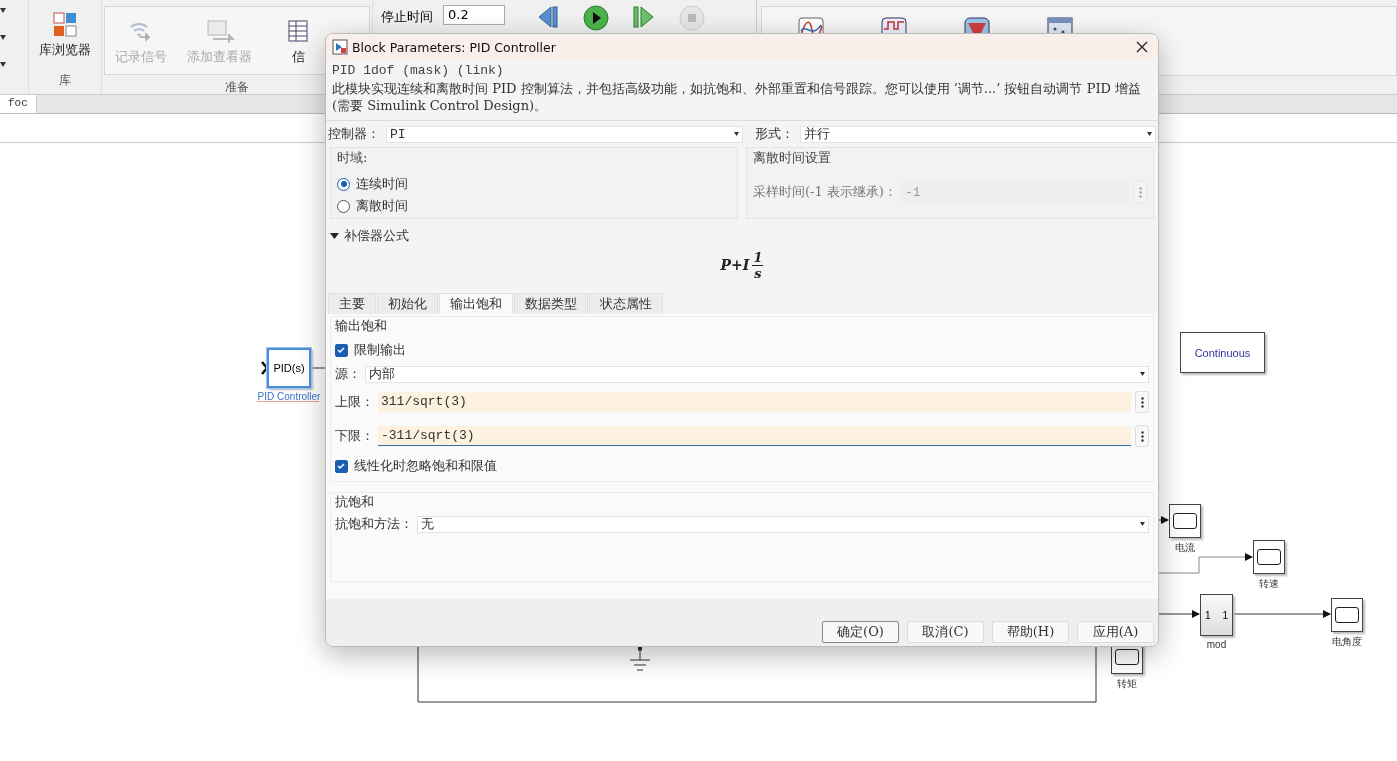 The width and height of the screenshot is (1397, 761). I want to click on solver-block: Continuous, so click(1222, 352).